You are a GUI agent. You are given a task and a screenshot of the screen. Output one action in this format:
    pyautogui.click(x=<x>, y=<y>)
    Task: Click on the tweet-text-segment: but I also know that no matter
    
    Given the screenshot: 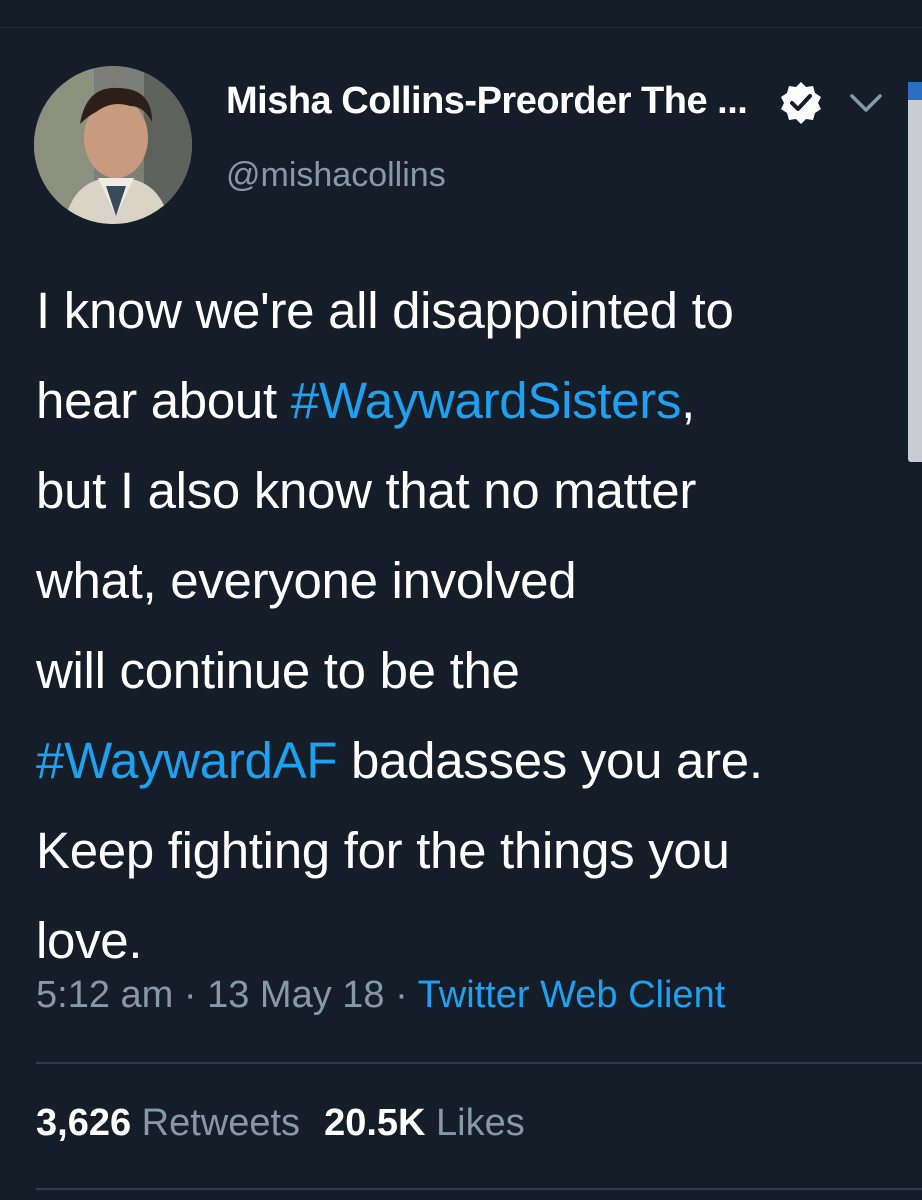 What is the action you would take?
    pyautogui.click(x=366, y=490)
    